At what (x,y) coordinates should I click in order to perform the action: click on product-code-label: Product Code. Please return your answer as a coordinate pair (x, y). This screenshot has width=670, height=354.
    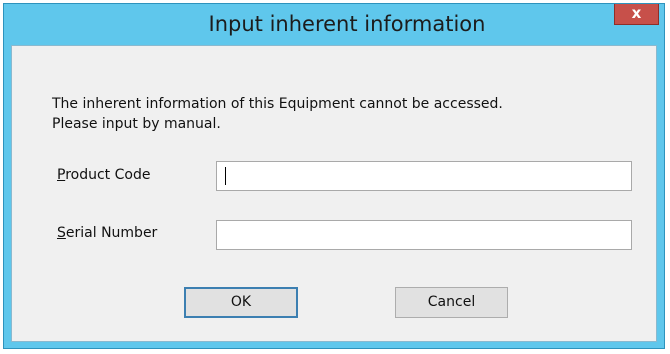
    Looking at the image, I should click on (103, 175).